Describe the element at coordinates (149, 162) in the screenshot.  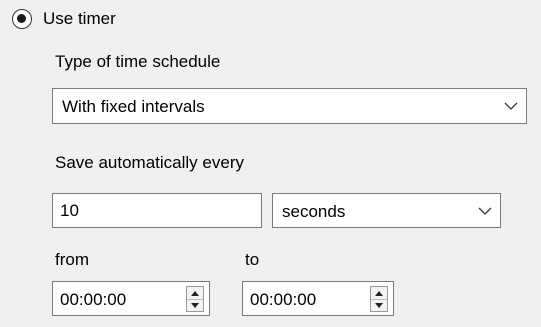
I see `autosave-label: Save automatically every` at that location.